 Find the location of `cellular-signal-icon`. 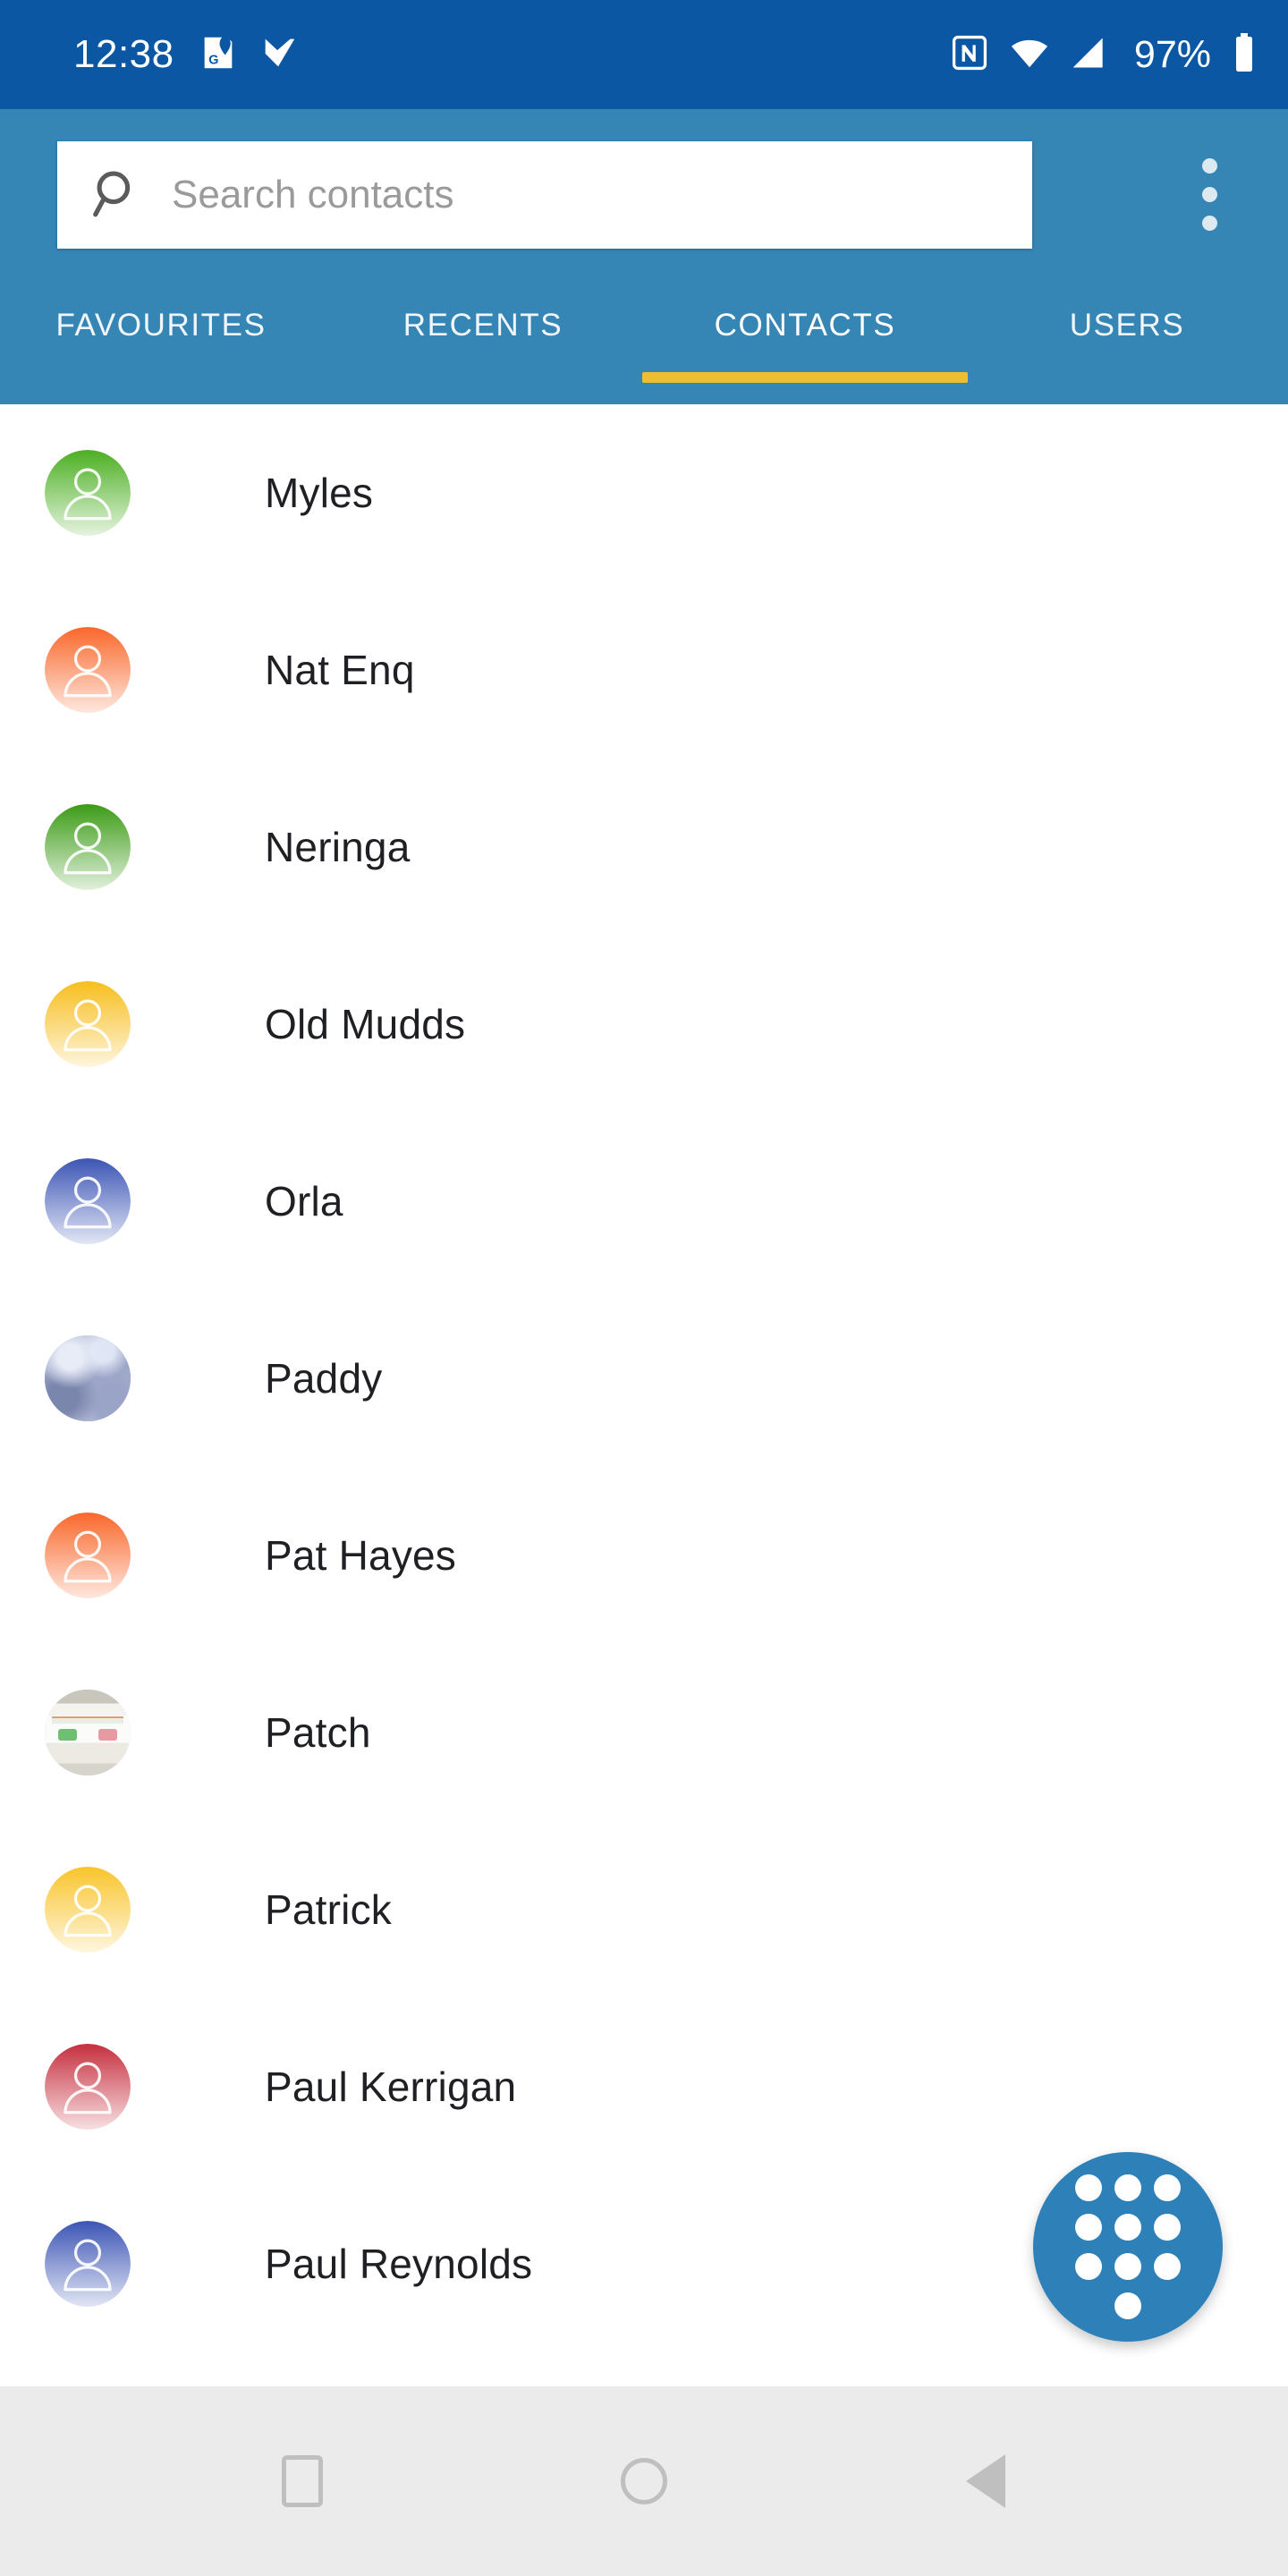

cellular-signal-icon is located at coordinates (1089, 55).